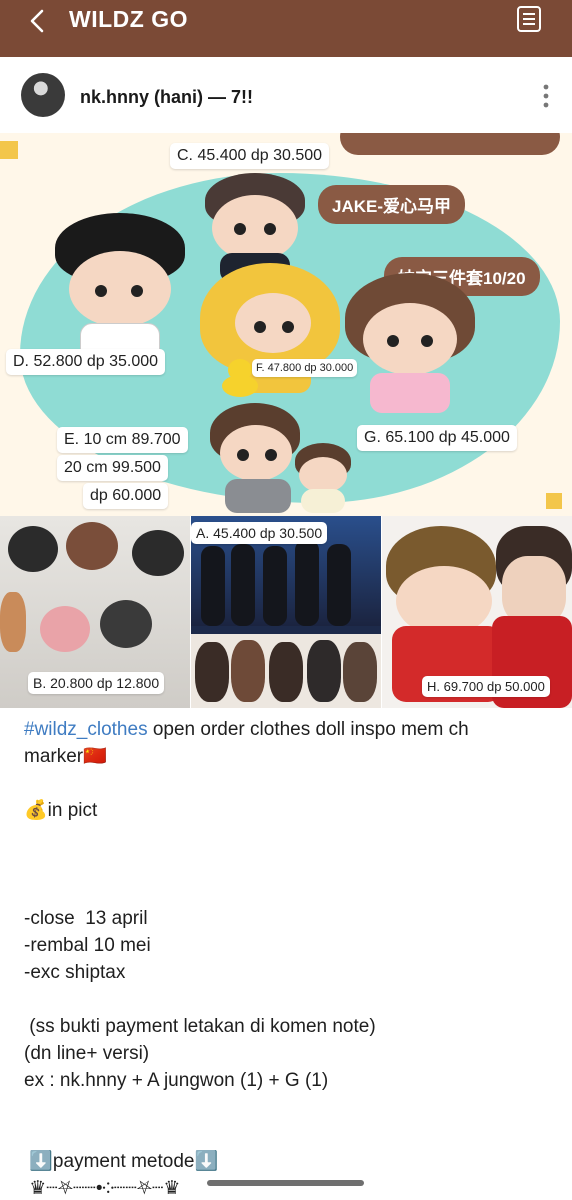 Image resolution: width=572 pixels, height=1200 pixels. Describe the element at coordinates (126, 496) in the screenshot. I see `price-tag-e: dp 60.000` at that location.